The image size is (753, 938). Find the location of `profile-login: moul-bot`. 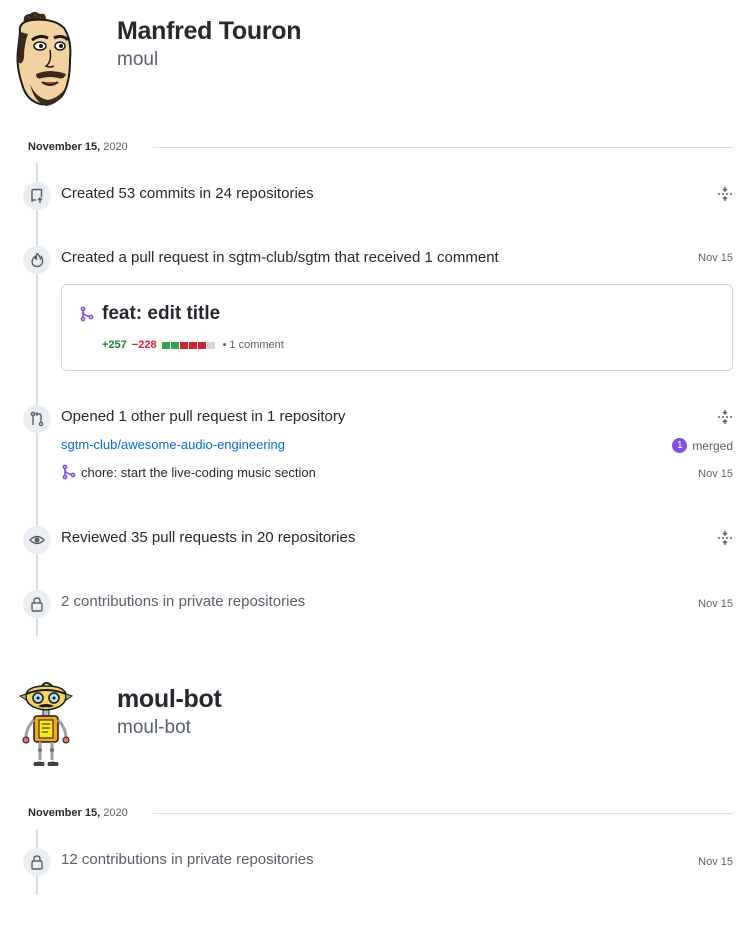

profile-login: moul-bot is located at coordinates (154, 727).